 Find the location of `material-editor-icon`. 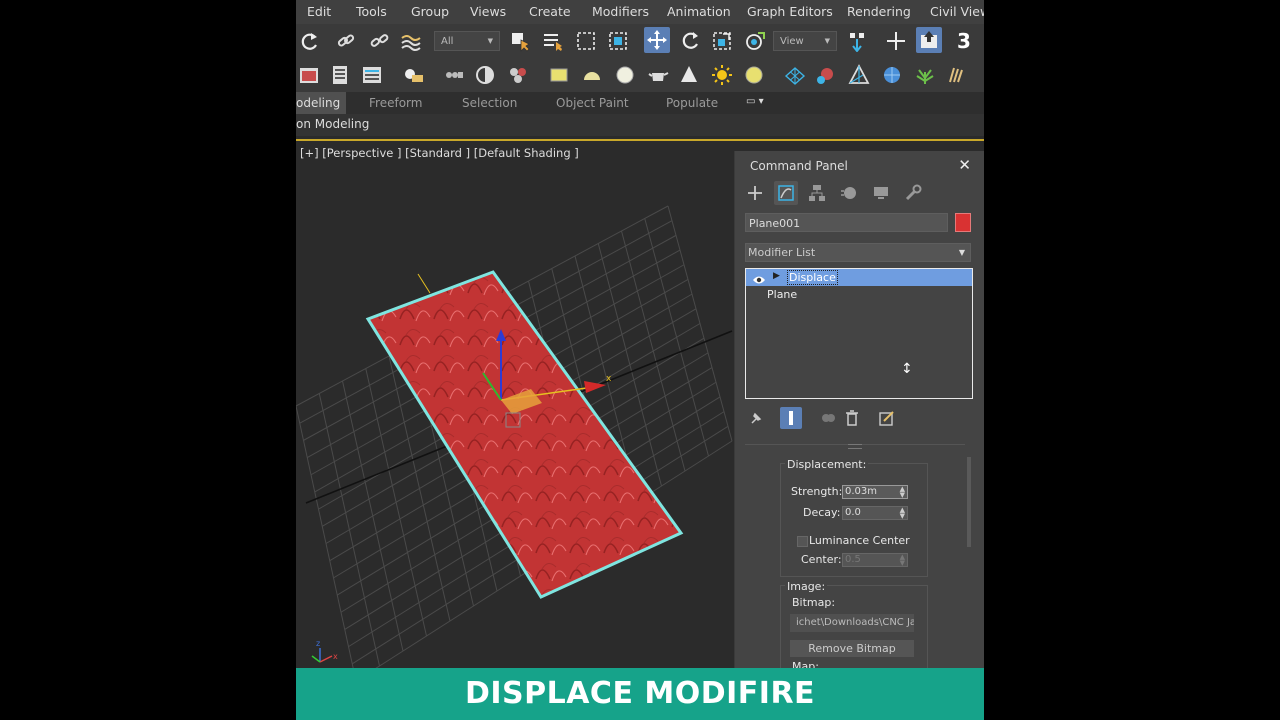

material-editor-icon is located at coordinates (518, 75).